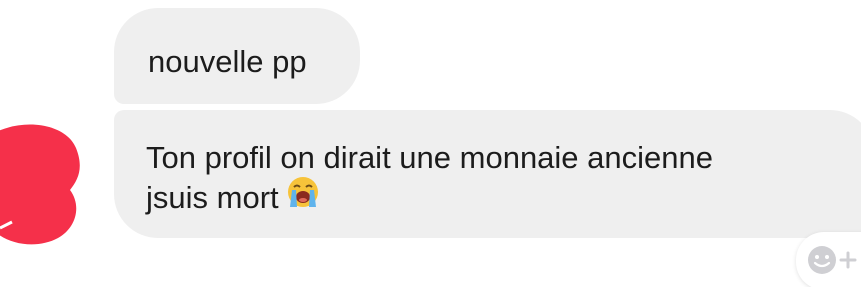 This screenshot has width=861, height=287. I want to click on avatar, so click(41, 184).